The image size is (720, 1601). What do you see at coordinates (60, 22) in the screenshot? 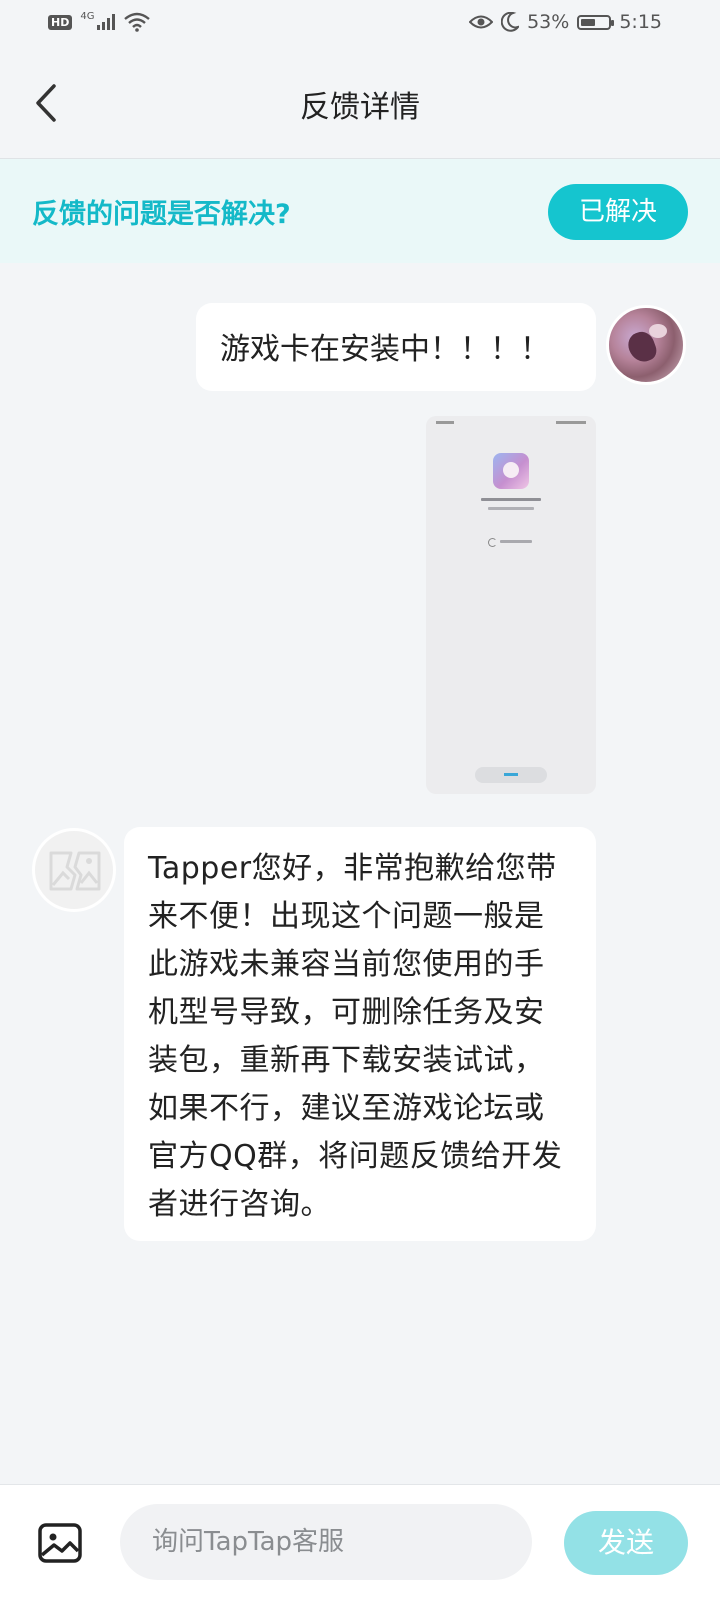
I see `hd-badge: HD` at bounding box center [60, 22].